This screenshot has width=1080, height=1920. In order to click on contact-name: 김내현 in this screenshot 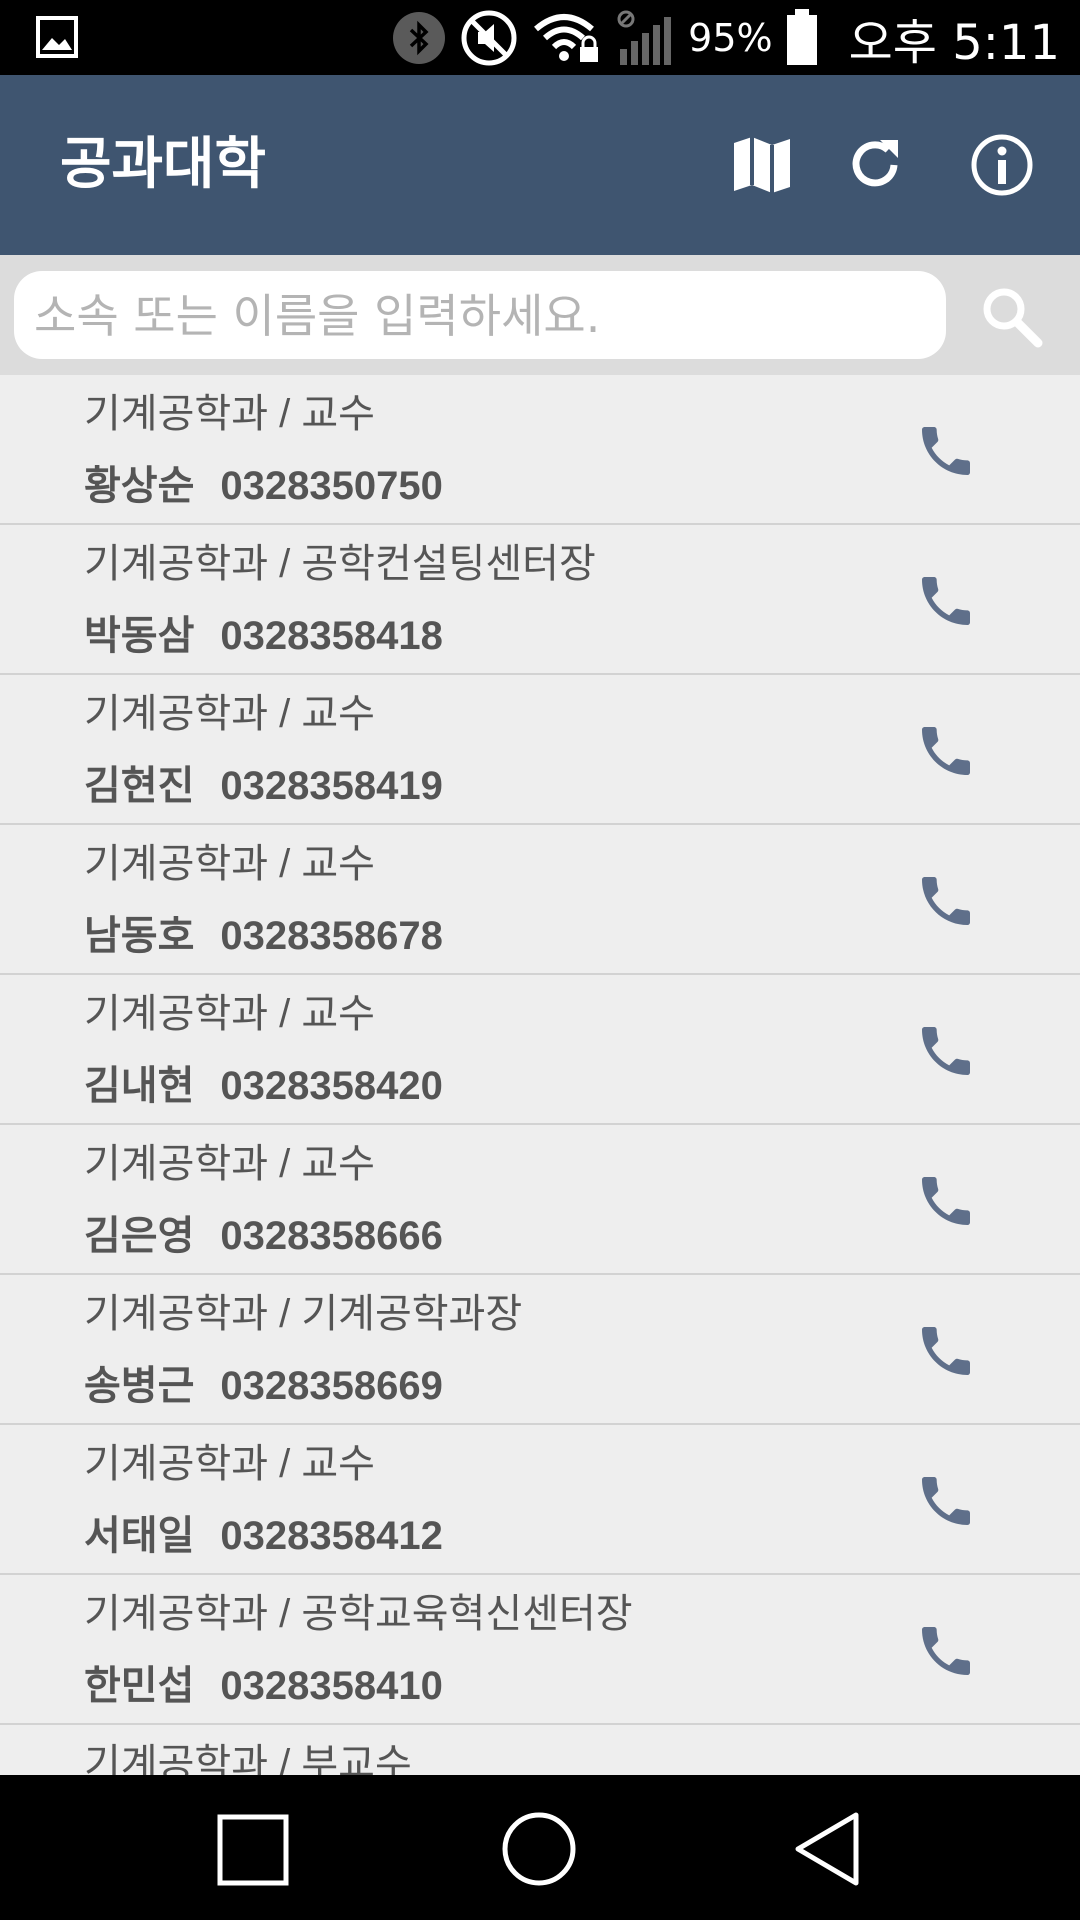, I will do `click(139, 1086)`.